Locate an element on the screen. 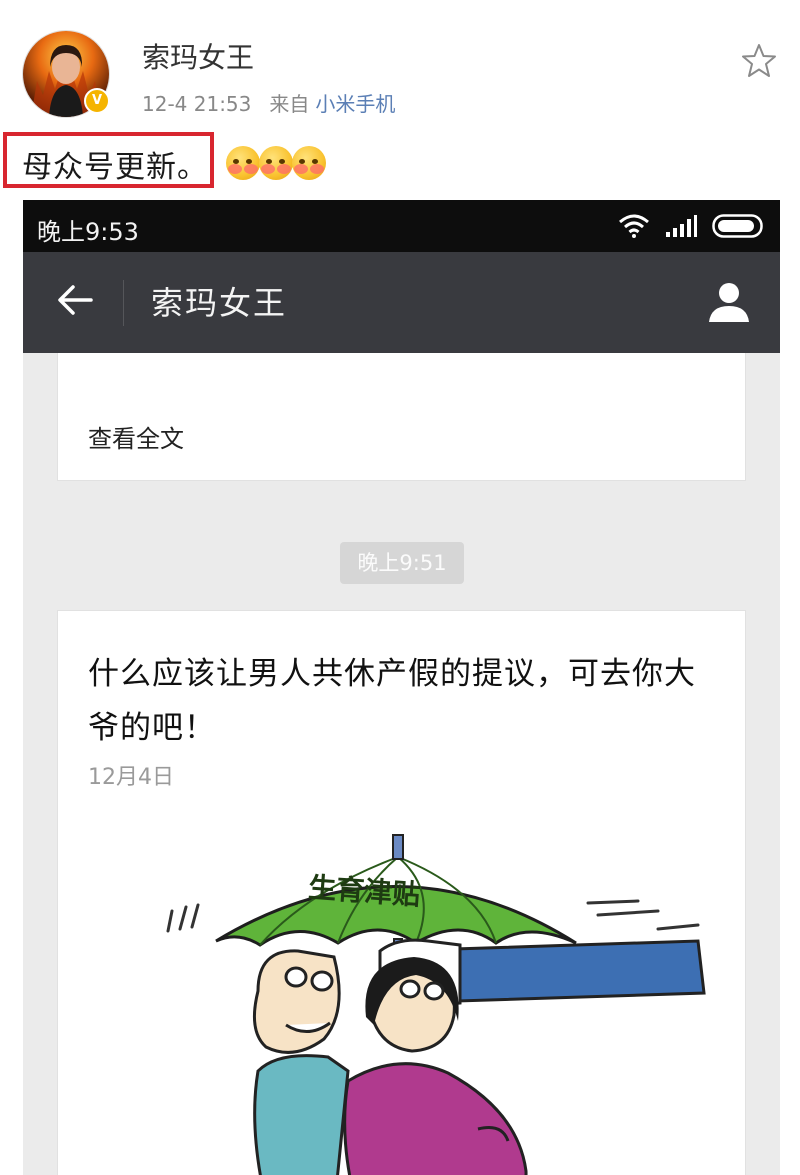 The image size is (800, 1175). post-header: V 索玛女王 12-4 21:53 来自 小米手机 is located at coordinates (400, 65).